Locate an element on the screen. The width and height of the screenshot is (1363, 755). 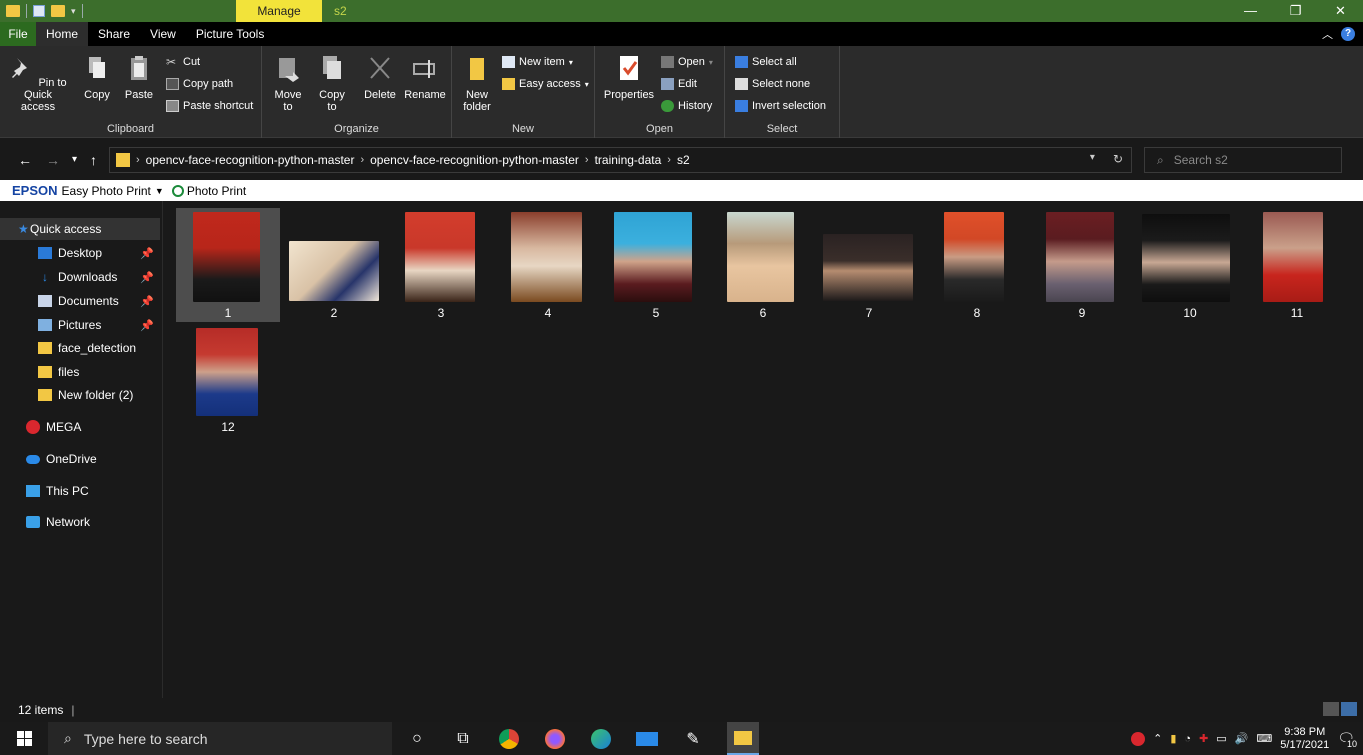
security-icon: ✚ is located at coordinates (1203, 738).